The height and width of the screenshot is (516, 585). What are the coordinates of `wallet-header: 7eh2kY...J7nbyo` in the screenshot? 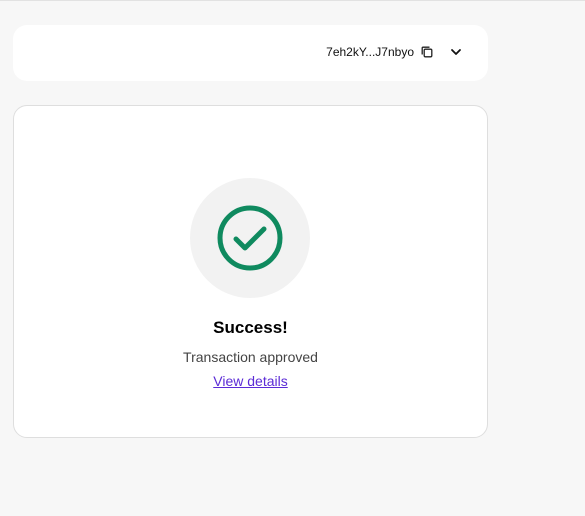 It's located at (250, 53).